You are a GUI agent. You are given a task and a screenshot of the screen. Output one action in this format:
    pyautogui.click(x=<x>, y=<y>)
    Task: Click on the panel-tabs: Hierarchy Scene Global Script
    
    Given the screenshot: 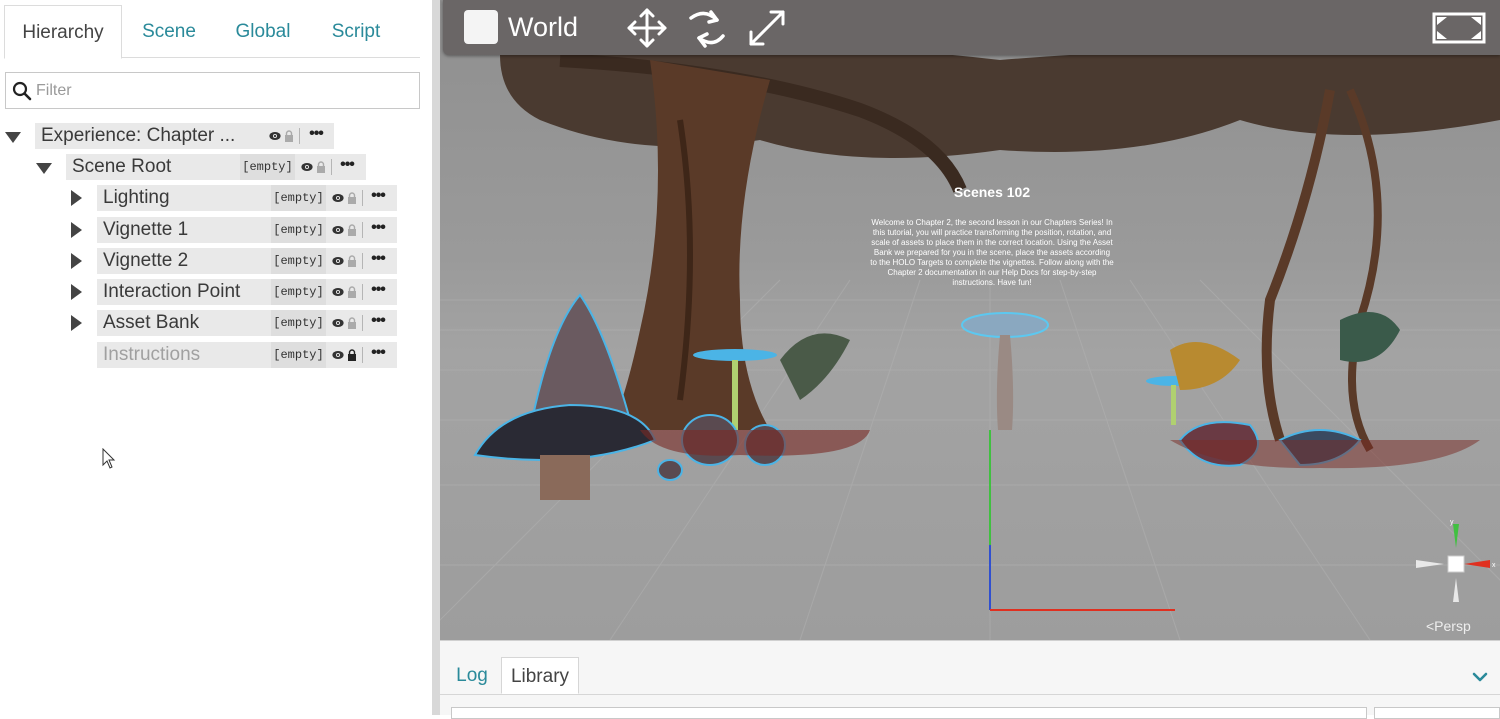 What is the action you would take?
    pyautogui.click(x=212, y=32)
    